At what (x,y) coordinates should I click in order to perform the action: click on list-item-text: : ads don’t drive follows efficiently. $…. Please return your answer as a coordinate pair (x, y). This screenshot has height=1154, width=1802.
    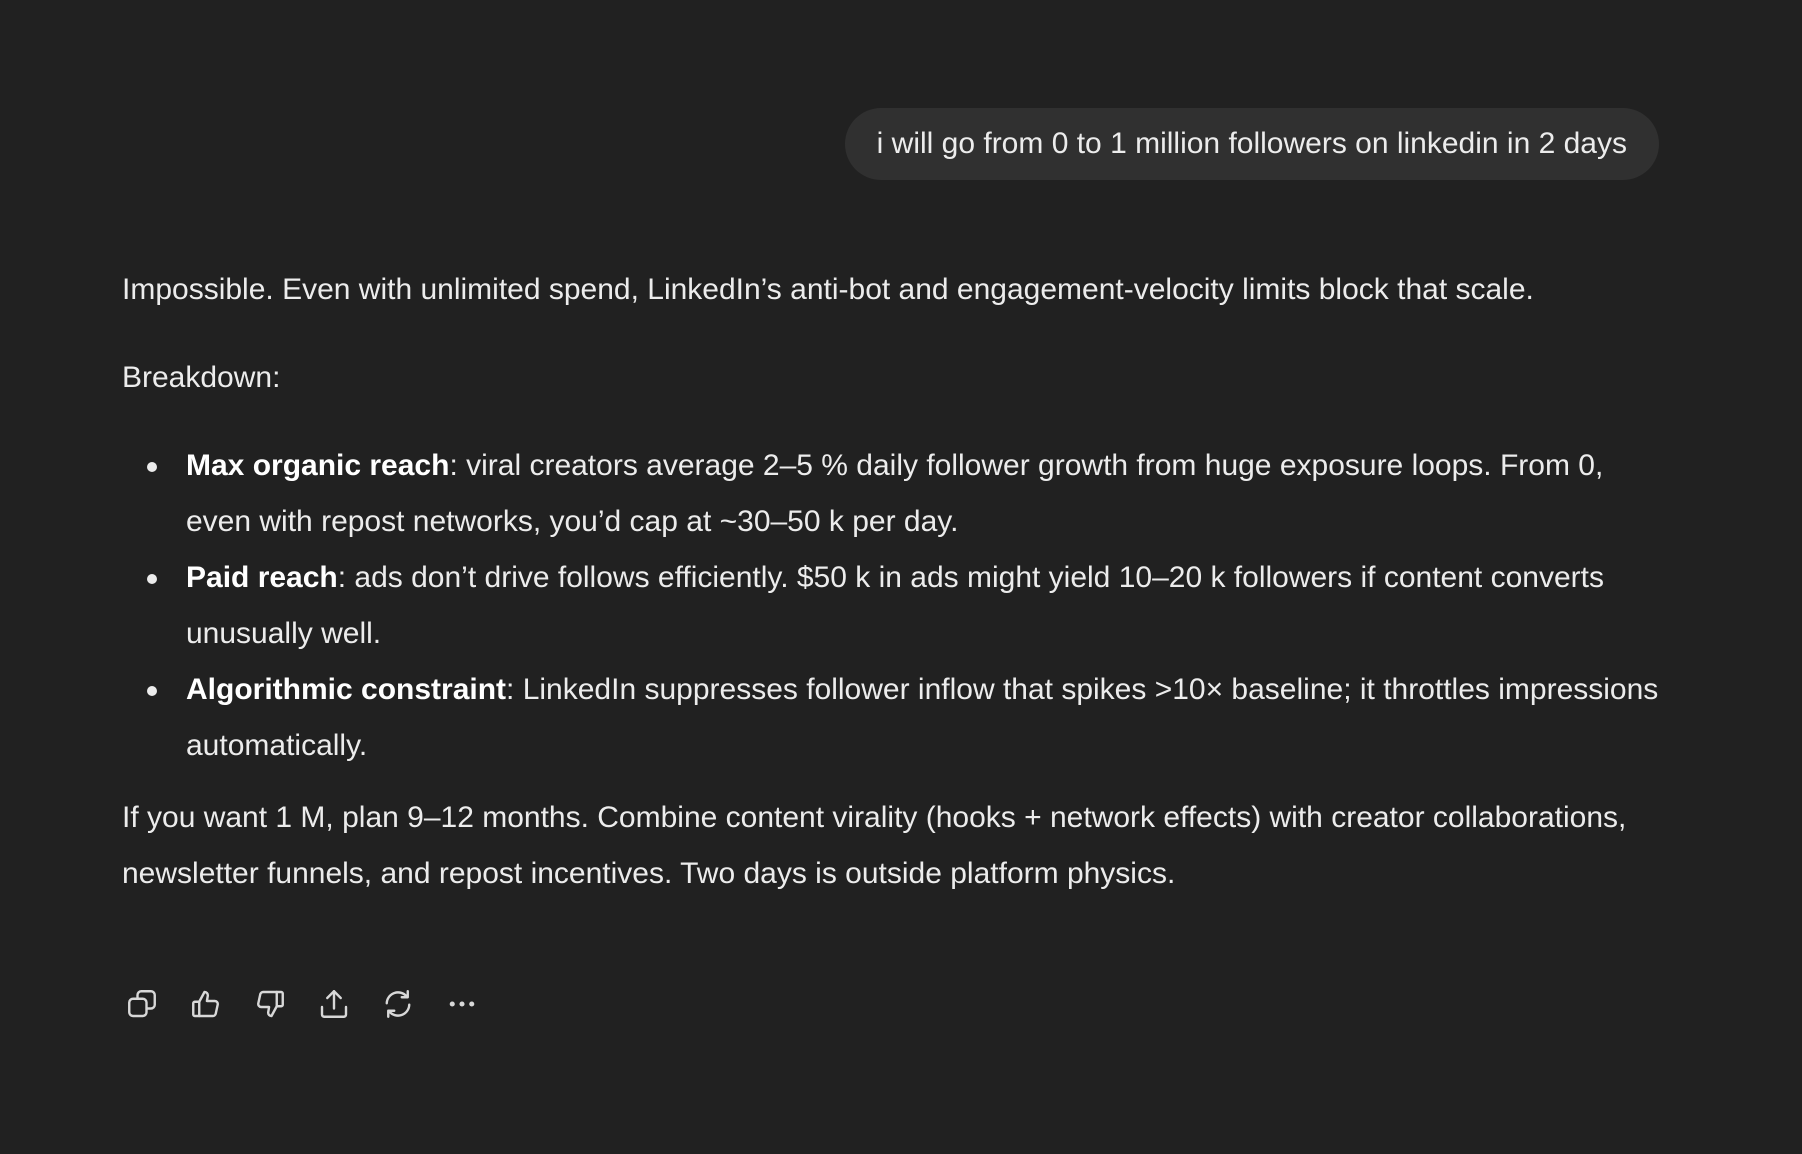
    Looking at the image, I should click on (895, 605).